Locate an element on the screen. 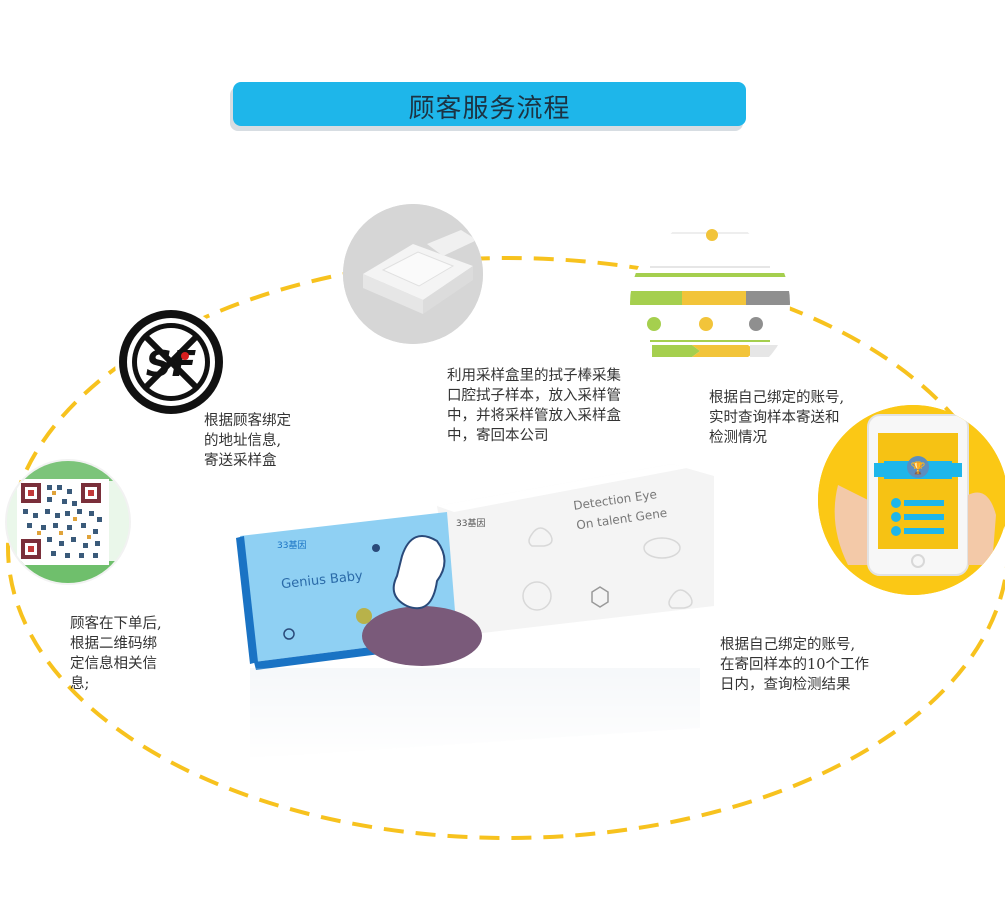  product-reflection is located at coordinates (475, 713).